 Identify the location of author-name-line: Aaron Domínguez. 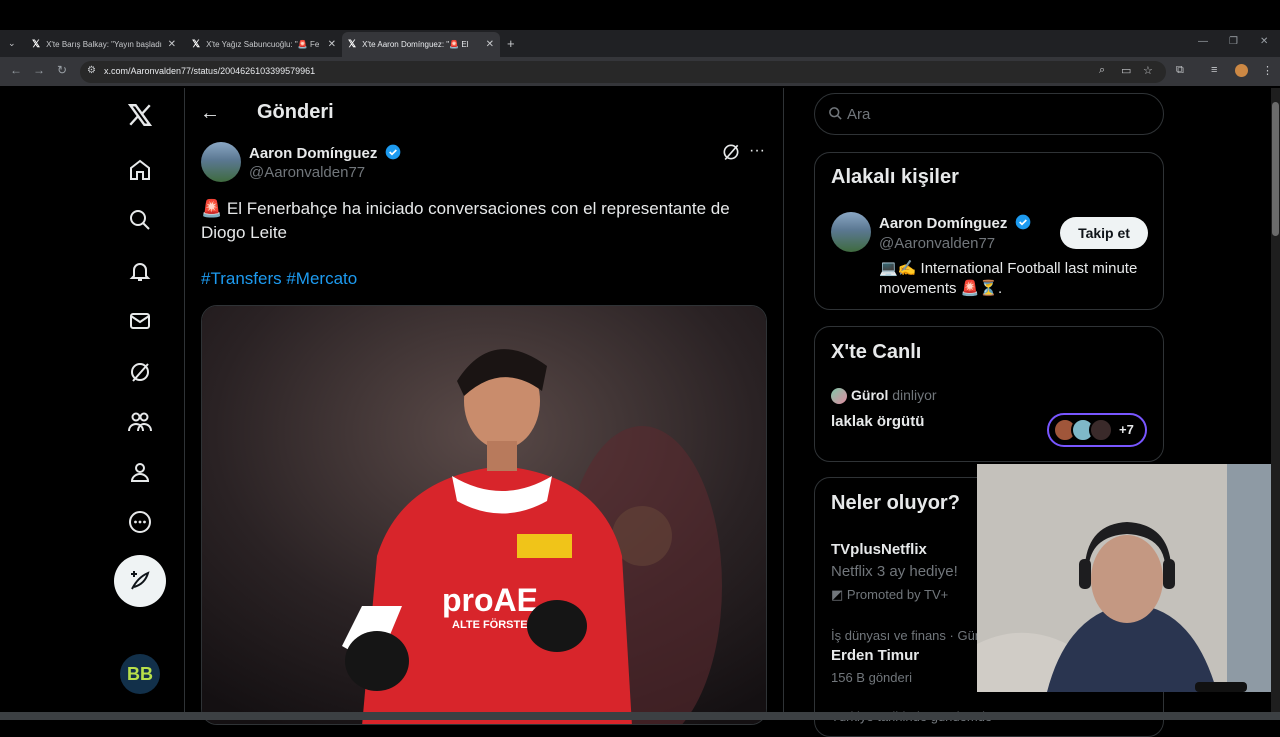
(325, 153).